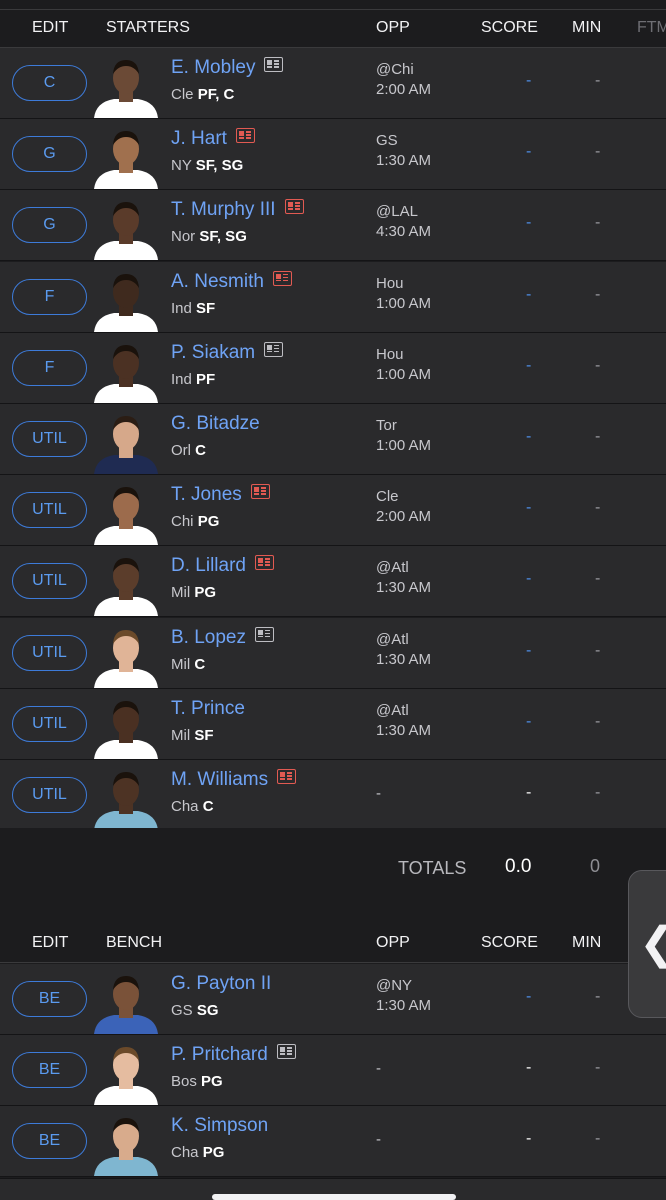  Describe the element at coordinates (213, 67) in the screenshot. I see `player-name: E. Mobley` at that location.